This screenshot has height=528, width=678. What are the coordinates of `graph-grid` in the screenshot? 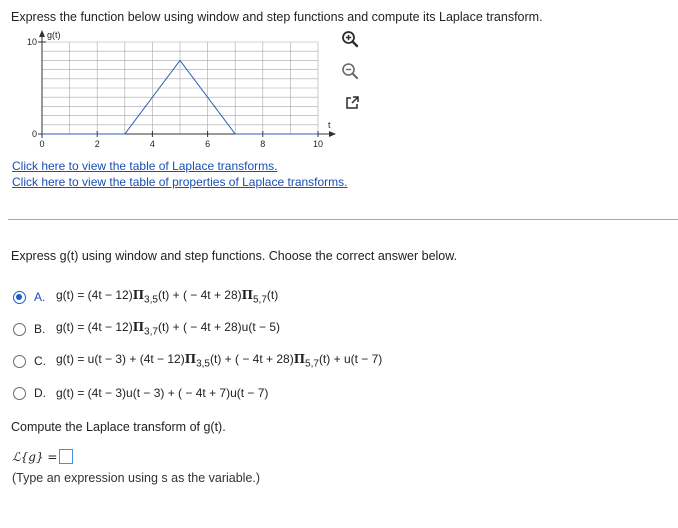 It's located at (180, 88).